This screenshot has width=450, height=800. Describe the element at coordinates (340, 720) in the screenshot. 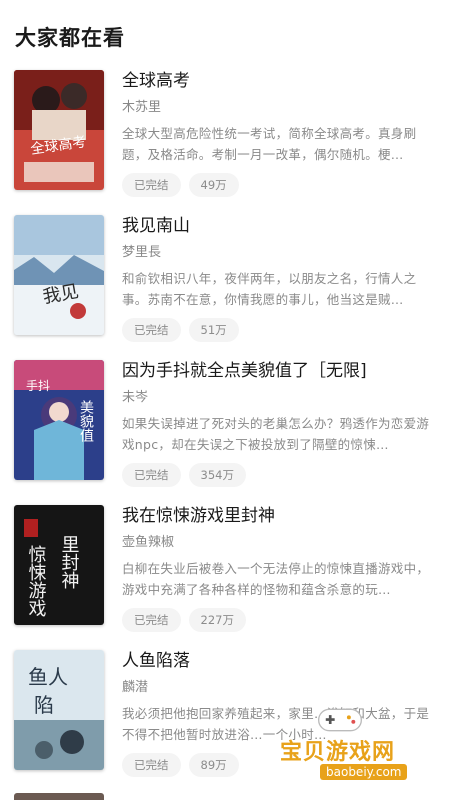

I see `gamepad-icon` at that location.